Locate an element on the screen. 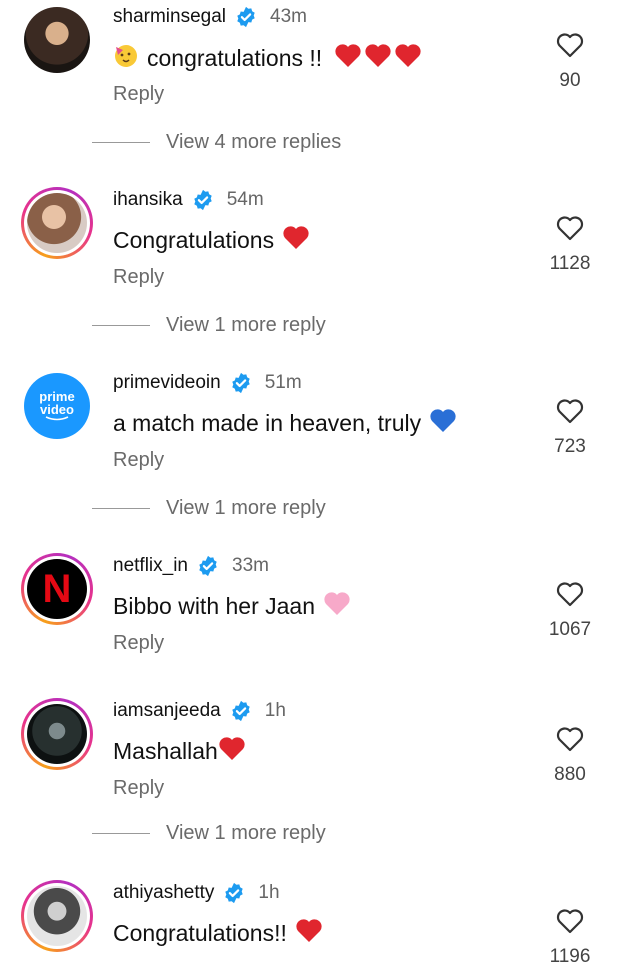 Image resolution: width=620 pixels, height=968 pixels. like-group: 880 is located at coordinates (570, 755).